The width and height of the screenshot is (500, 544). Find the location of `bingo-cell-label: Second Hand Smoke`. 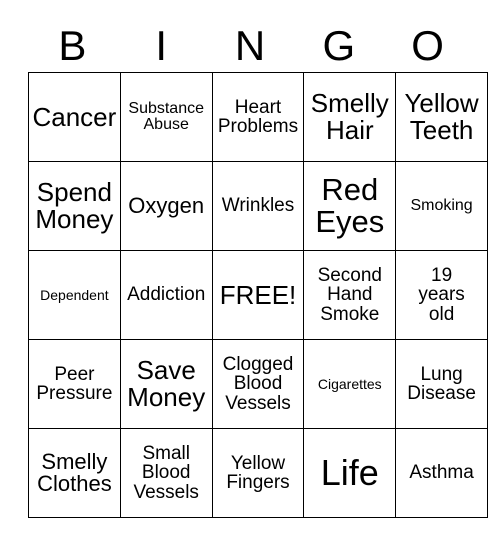

bingo-cell-label: Second Hand Smoke is located at coordinates (350, 294).